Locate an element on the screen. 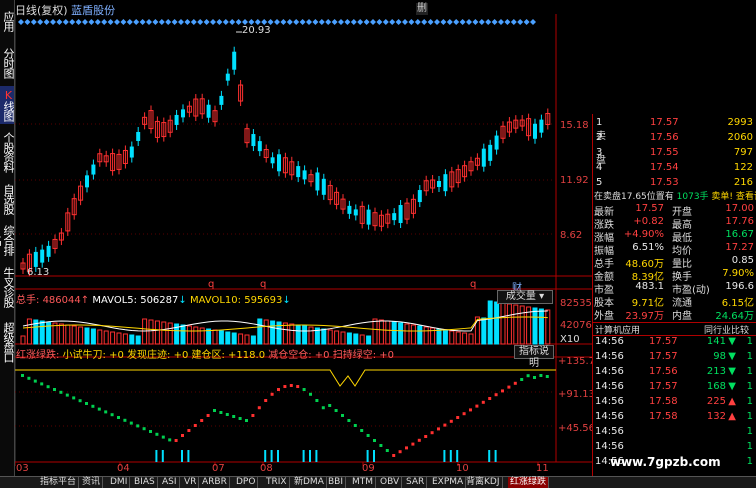  date-label: 07 is located at coordinates (218, 468).